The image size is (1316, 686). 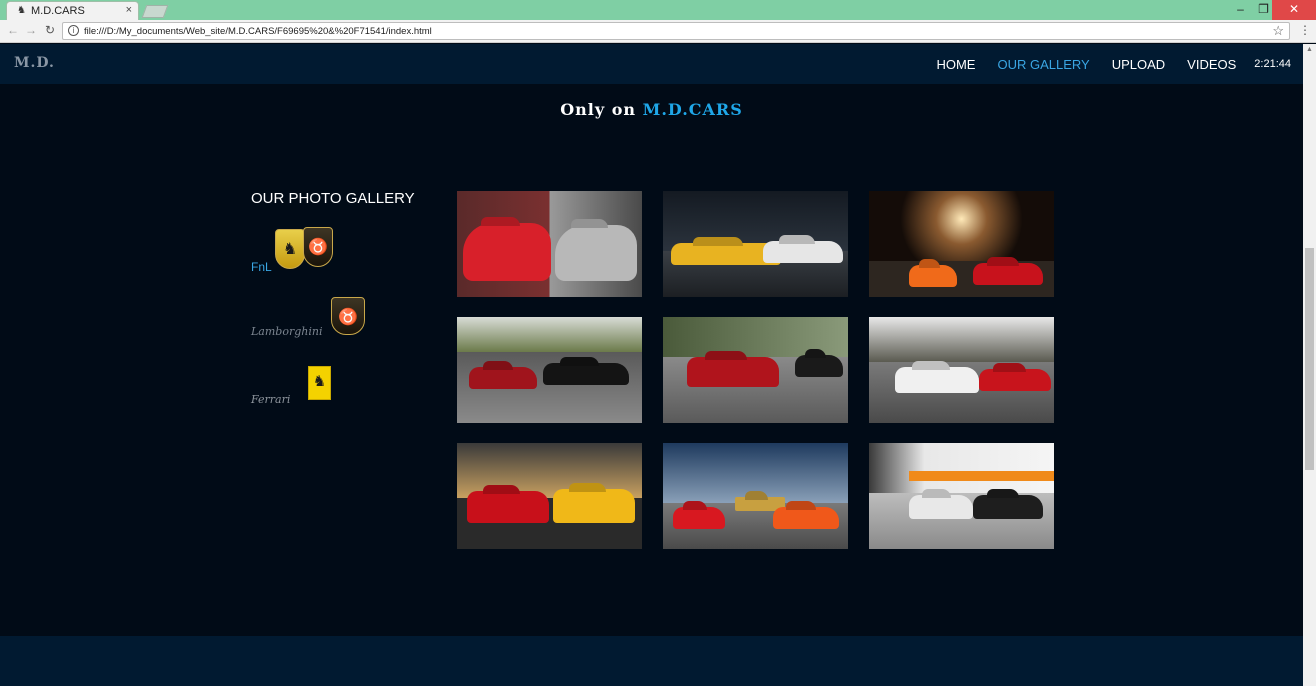 I want to click on favicon-icon: ♞, so click(x=21, y=10).